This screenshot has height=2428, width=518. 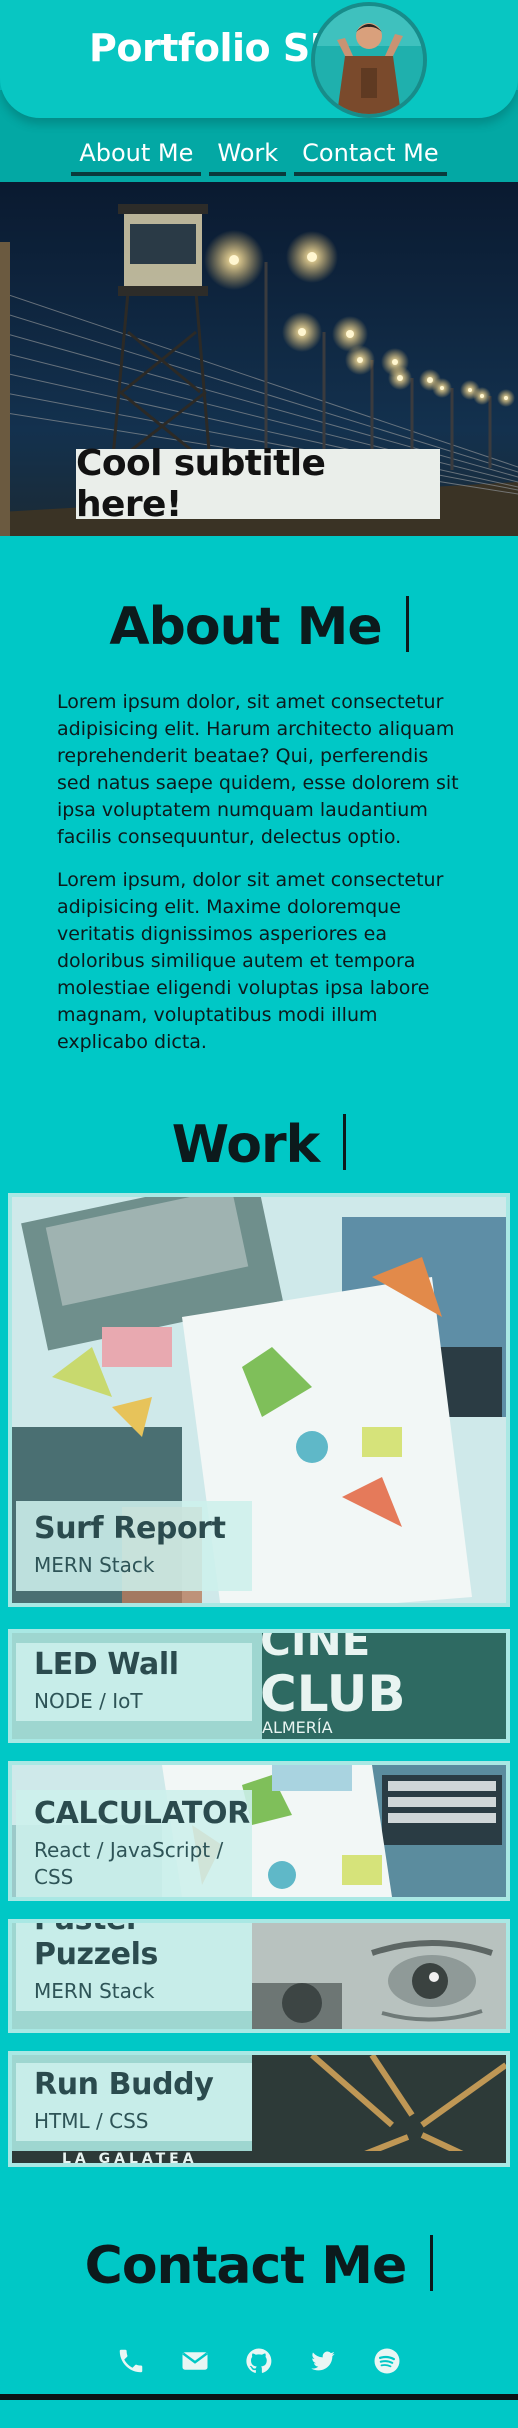 I want to click on project-label: Surf Report MERN Stack, so click(x=134, y=1546).